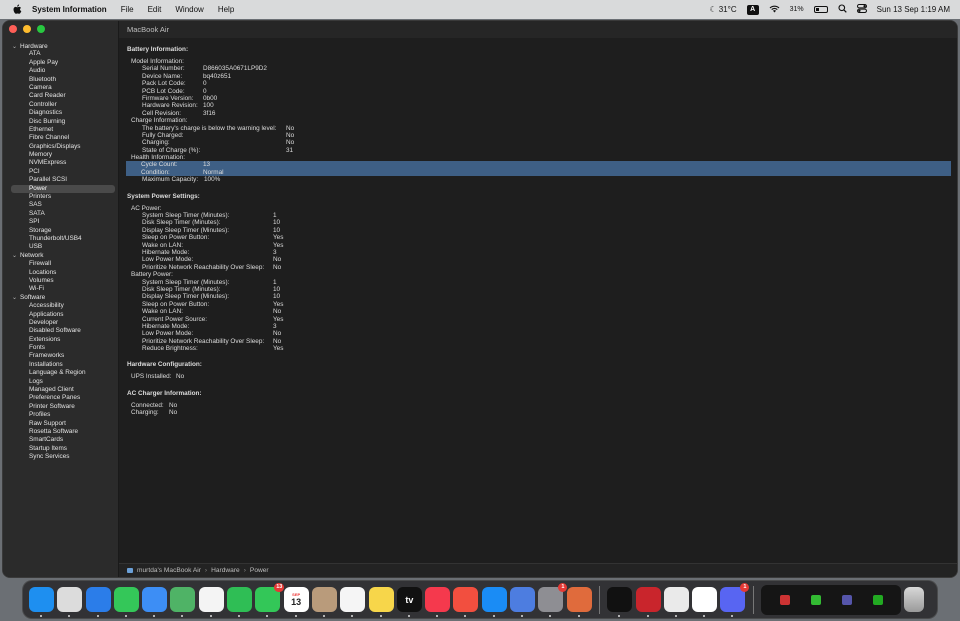  I want to click on menu-window: Window, so click(189, 9).